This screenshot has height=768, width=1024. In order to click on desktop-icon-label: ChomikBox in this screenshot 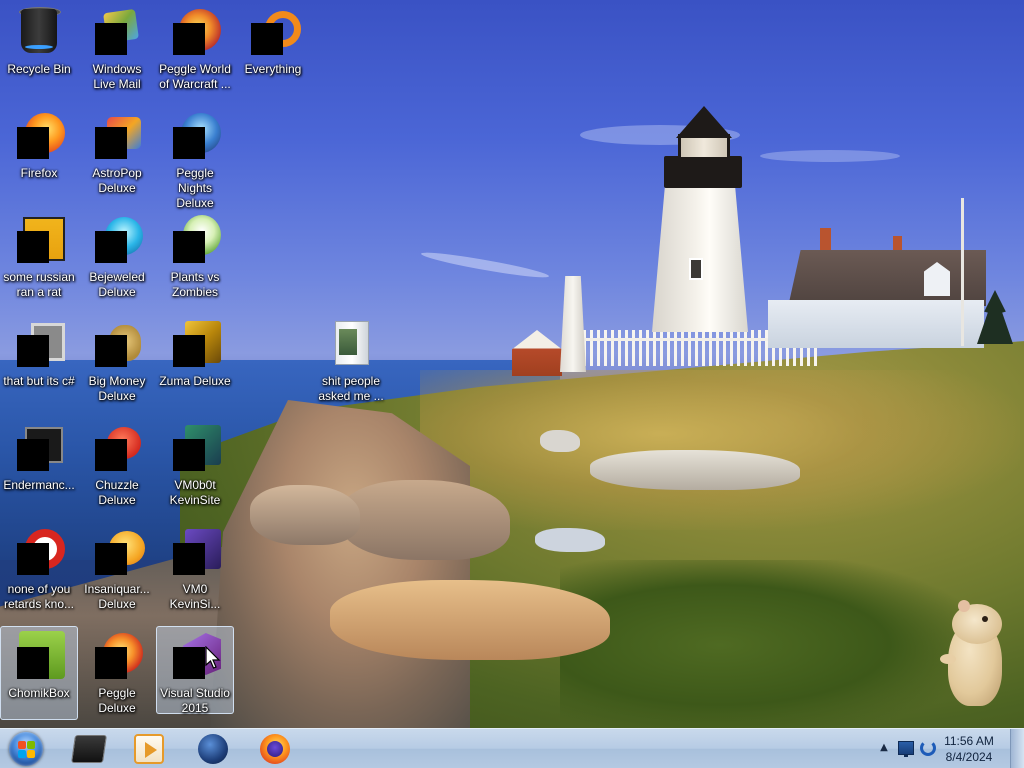, I will do `click(39, 693)`.